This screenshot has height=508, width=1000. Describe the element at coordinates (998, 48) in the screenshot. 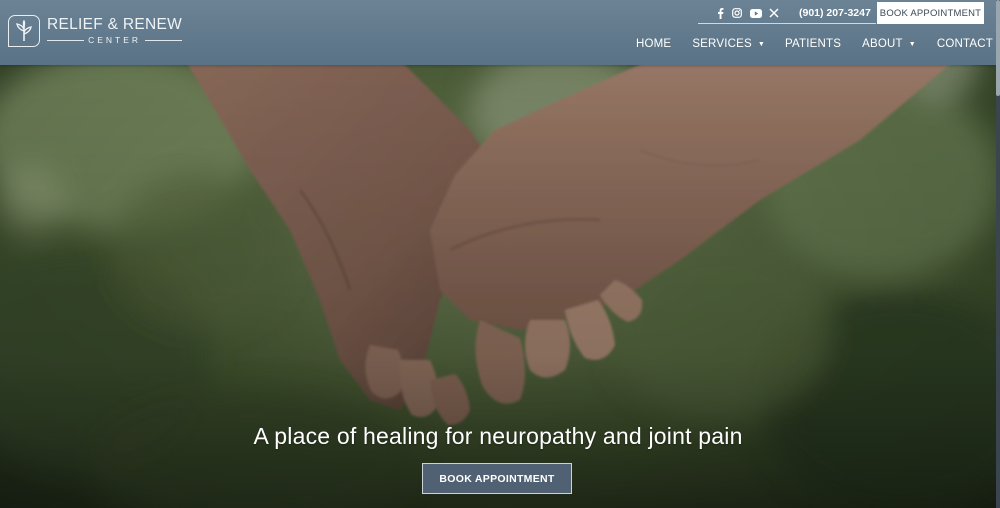

I see `scrollbar-thumb` at that location.